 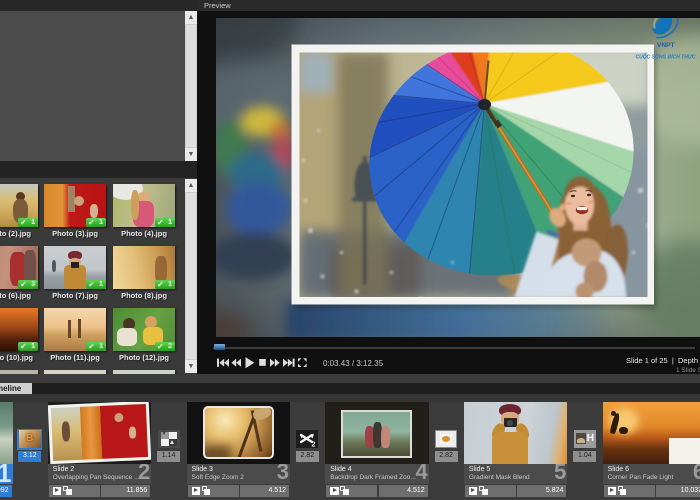 I want to click on svg-text: 0:03.43 / 3:12.35, so click(x=353, y=363).